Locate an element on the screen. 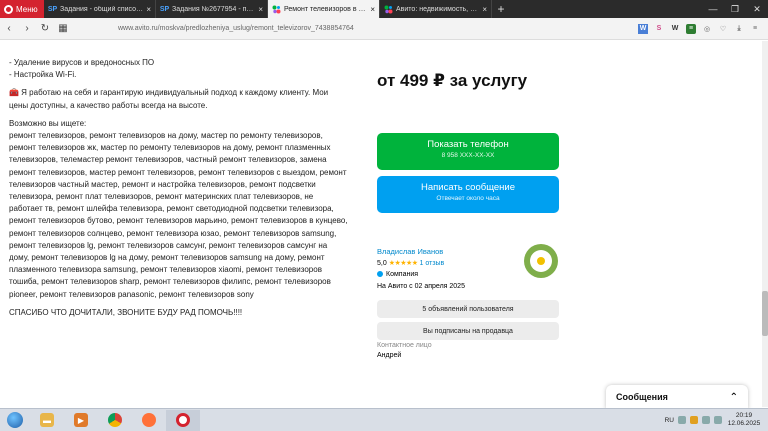  daisy-center is located at coordinates (541, 261).